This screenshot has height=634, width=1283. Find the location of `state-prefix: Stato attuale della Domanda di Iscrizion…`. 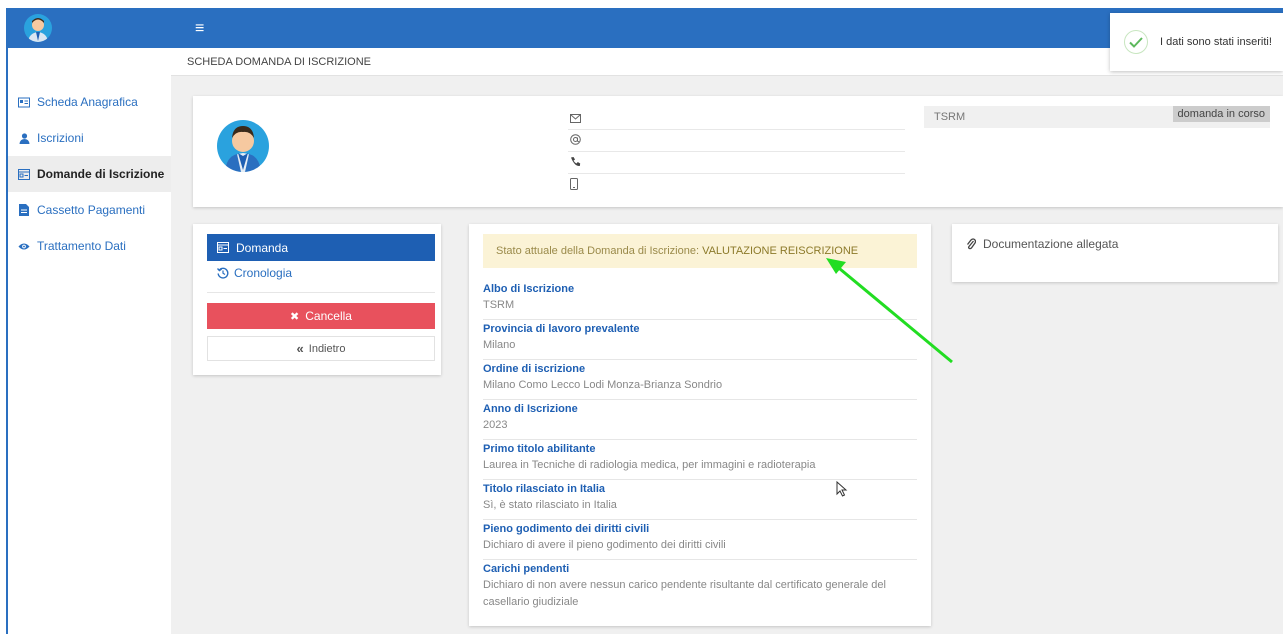

state-prefix: Stato attuale della Domanda di Iscrizion… is located at coordinates (599, 251).